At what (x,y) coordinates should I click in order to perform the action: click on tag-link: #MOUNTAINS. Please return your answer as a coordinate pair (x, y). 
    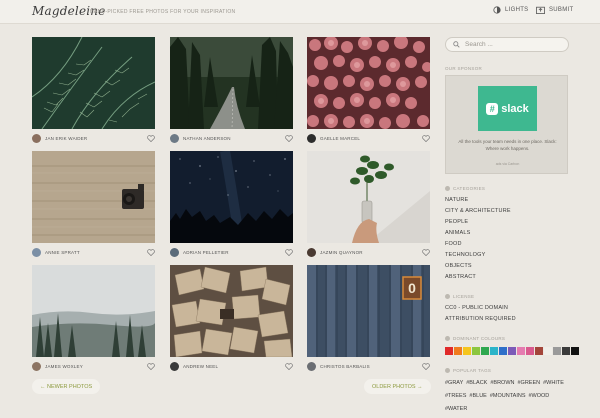
    Looking at the image, I should click on (508, 396).